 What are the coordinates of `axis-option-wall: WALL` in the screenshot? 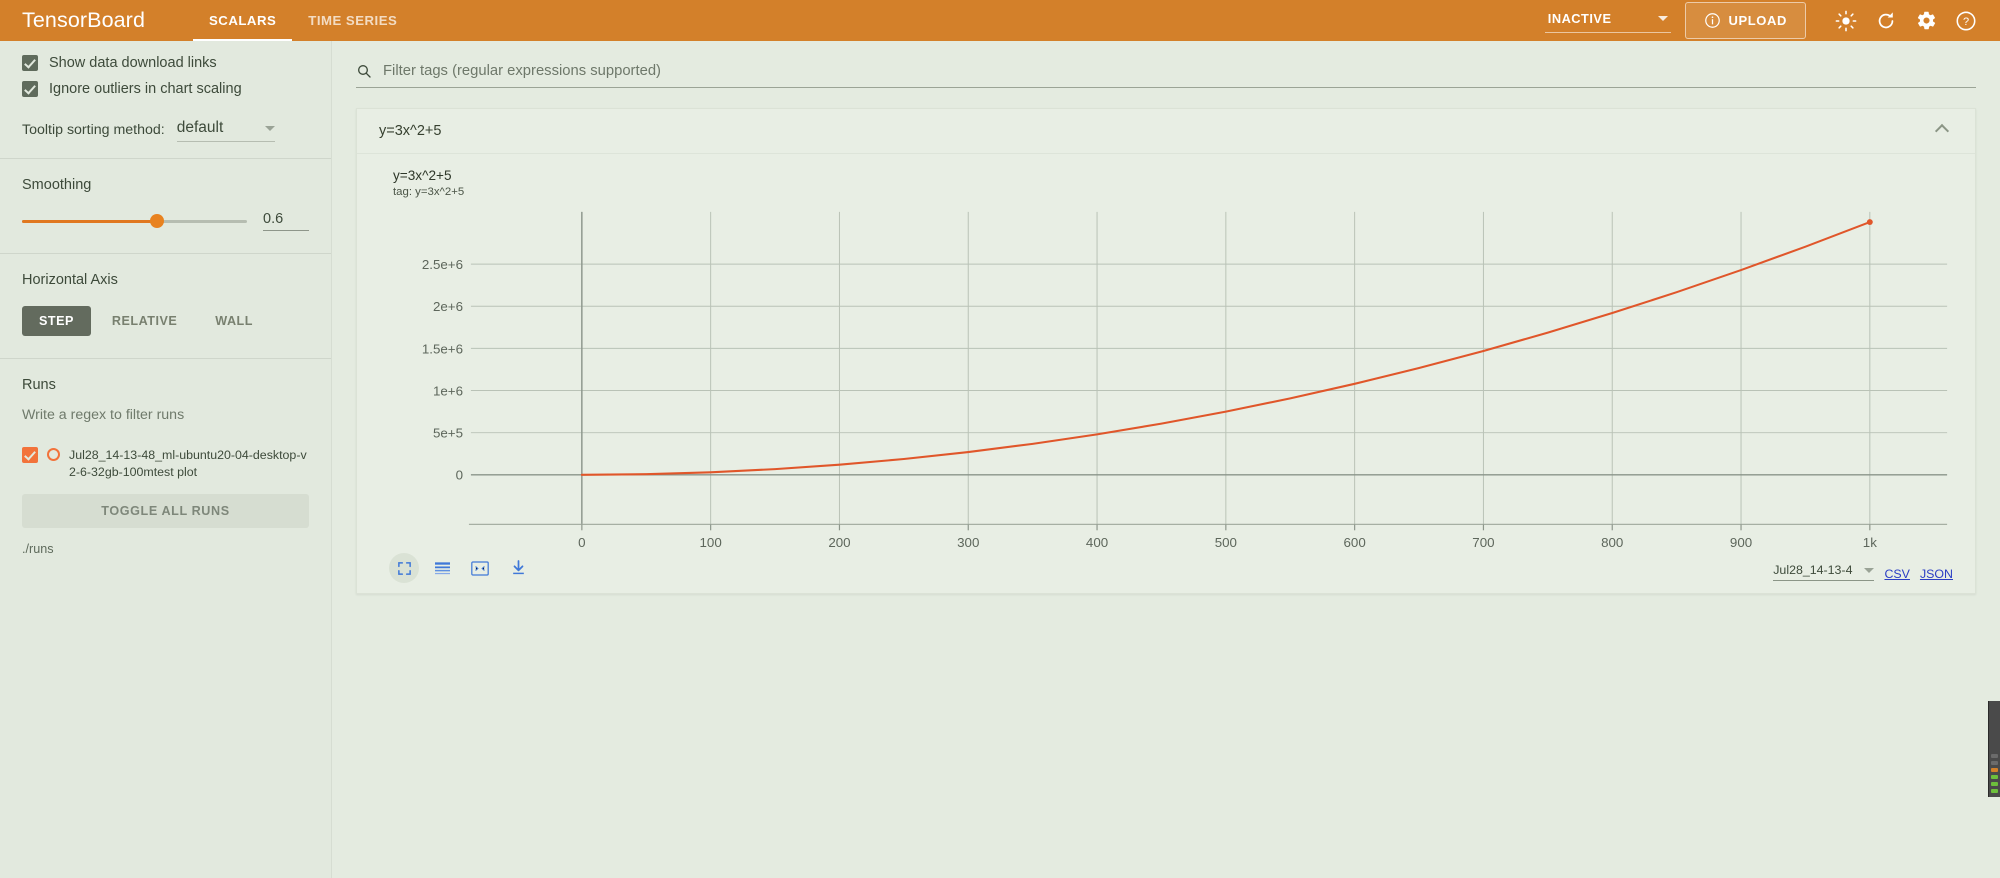 It's located at (234, 321).